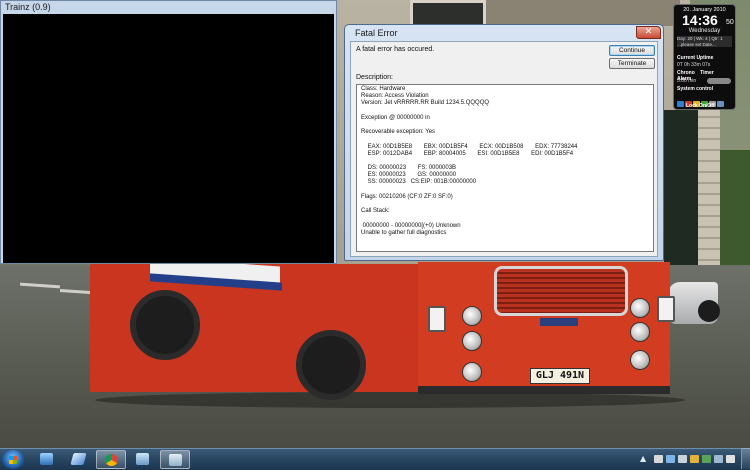  What do you see at coordinates (374, 77) in the screenshot?
I see `description-label: Description:` at bounding box center [374, 77].